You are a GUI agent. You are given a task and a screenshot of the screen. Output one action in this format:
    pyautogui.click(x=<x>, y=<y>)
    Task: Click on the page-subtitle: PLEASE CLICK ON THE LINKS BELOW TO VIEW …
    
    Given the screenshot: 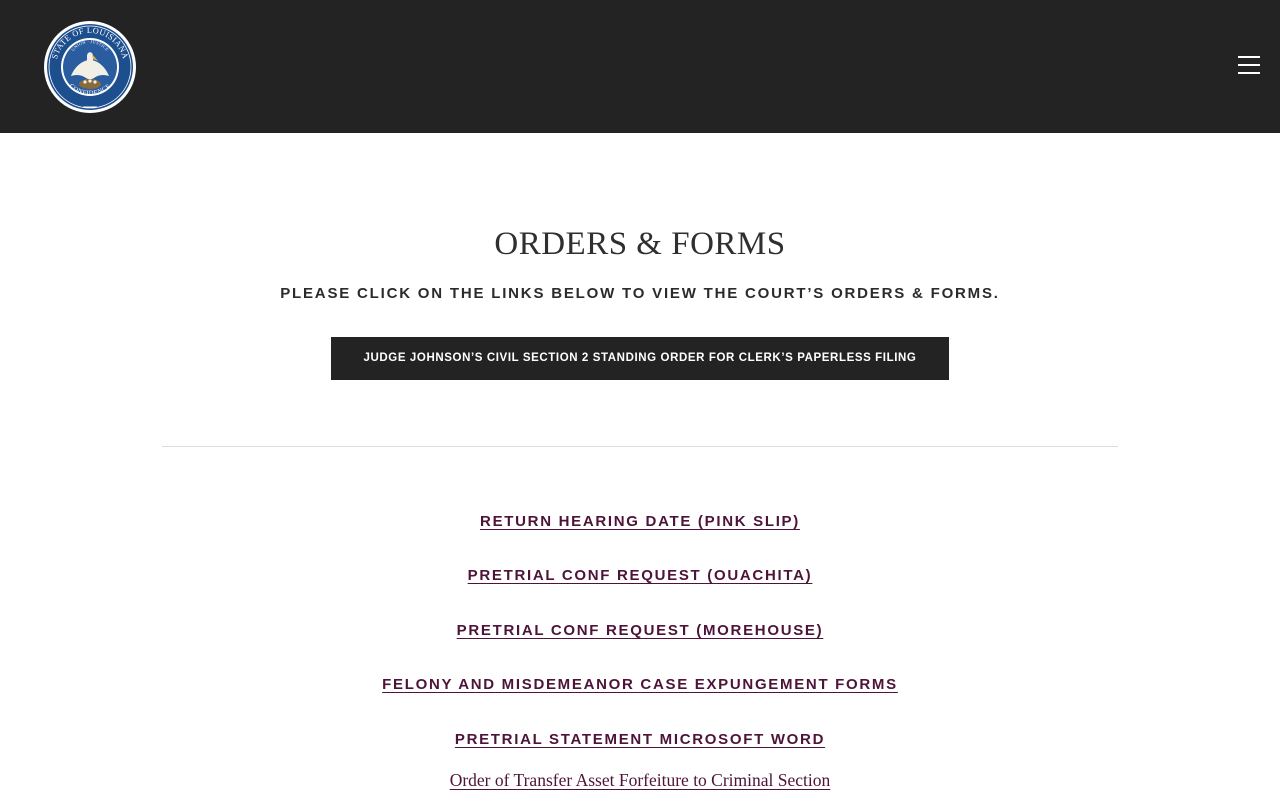 What is the action you would take?
    pyautogui.click(x=640, y=293)
    